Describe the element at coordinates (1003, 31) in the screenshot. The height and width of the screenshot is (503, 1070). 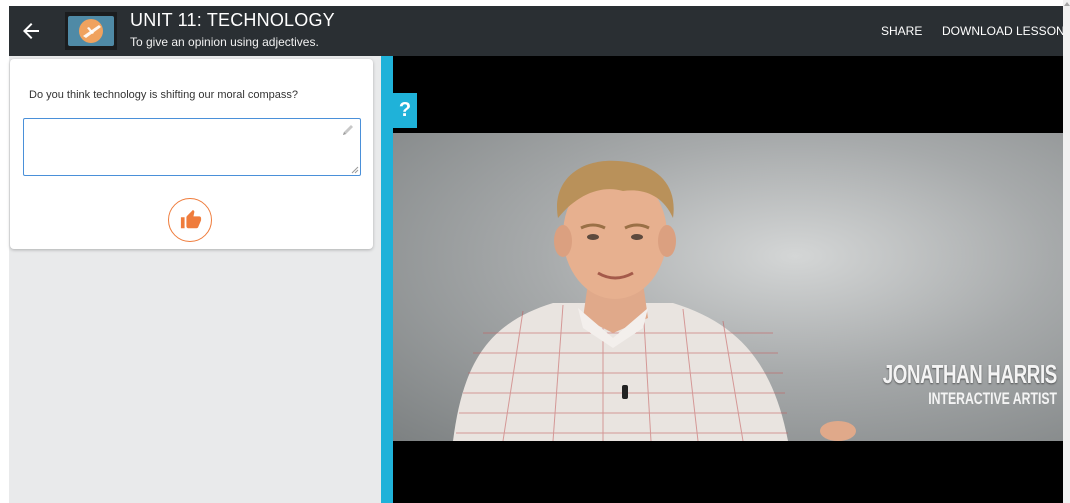
I see `download-lesson-button: DOWNLOAD LESSON` at that location.